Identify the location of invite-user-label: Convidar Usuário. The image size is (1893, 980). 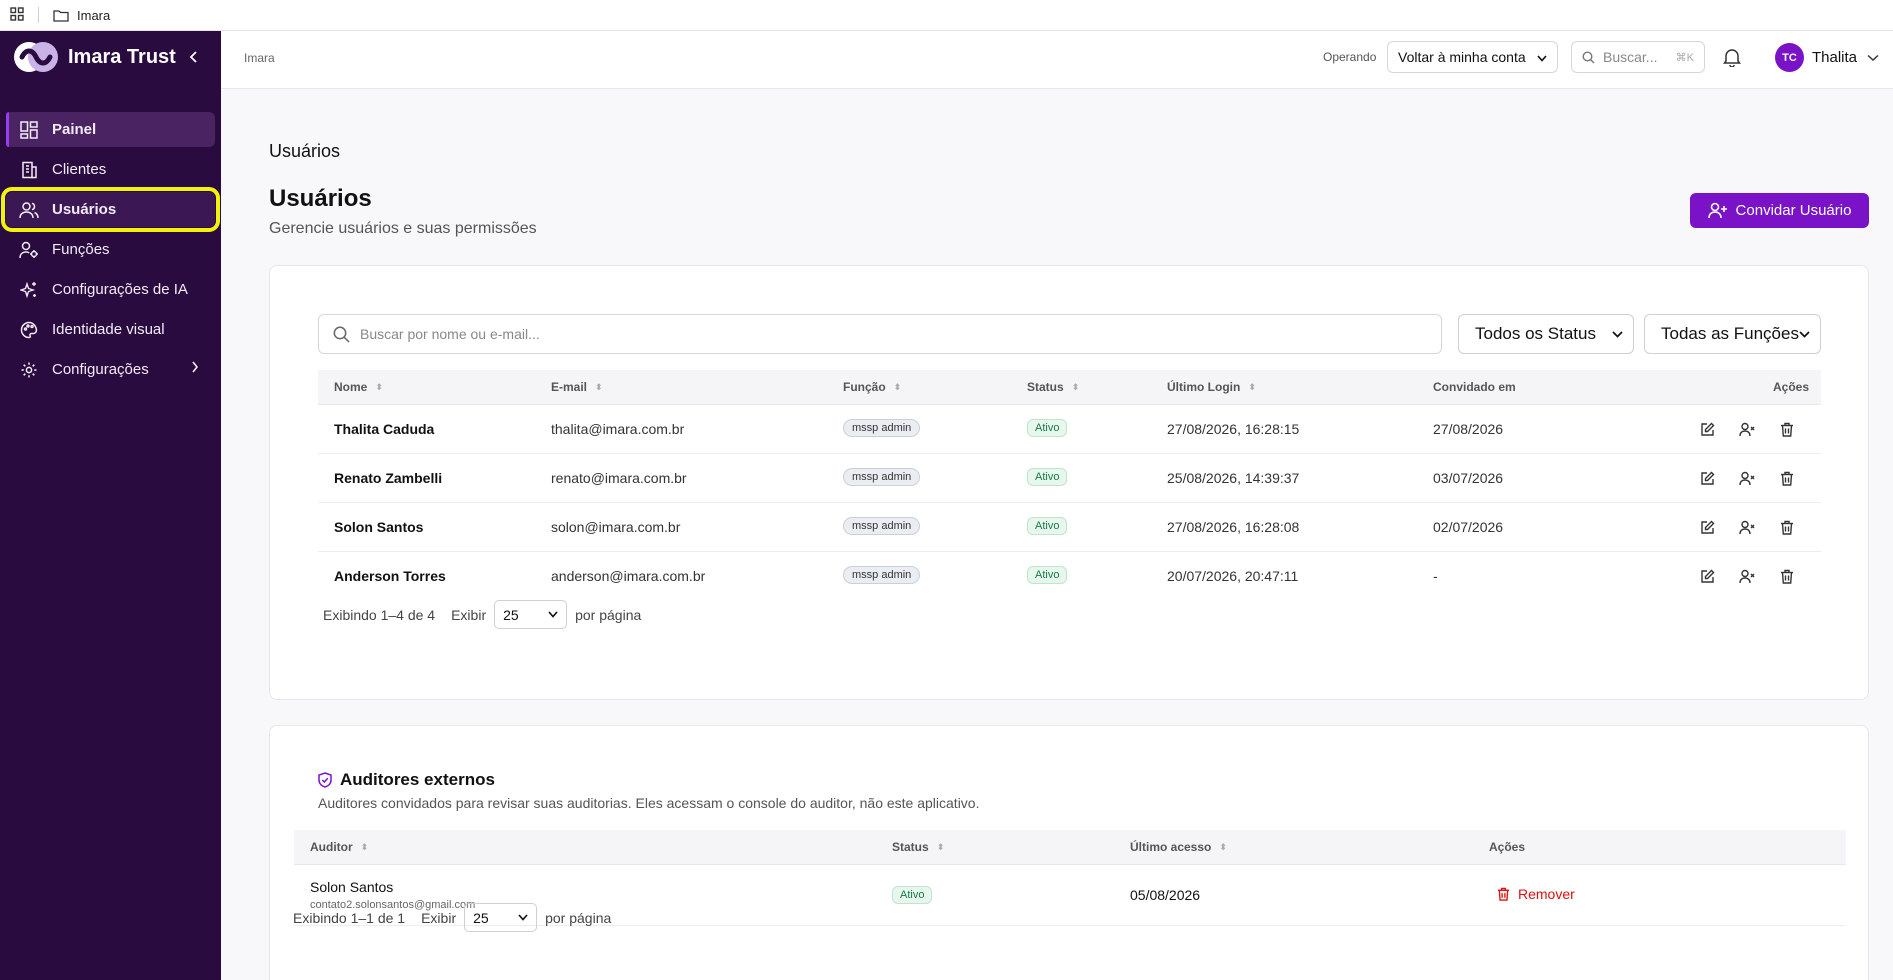
(1793, 210).